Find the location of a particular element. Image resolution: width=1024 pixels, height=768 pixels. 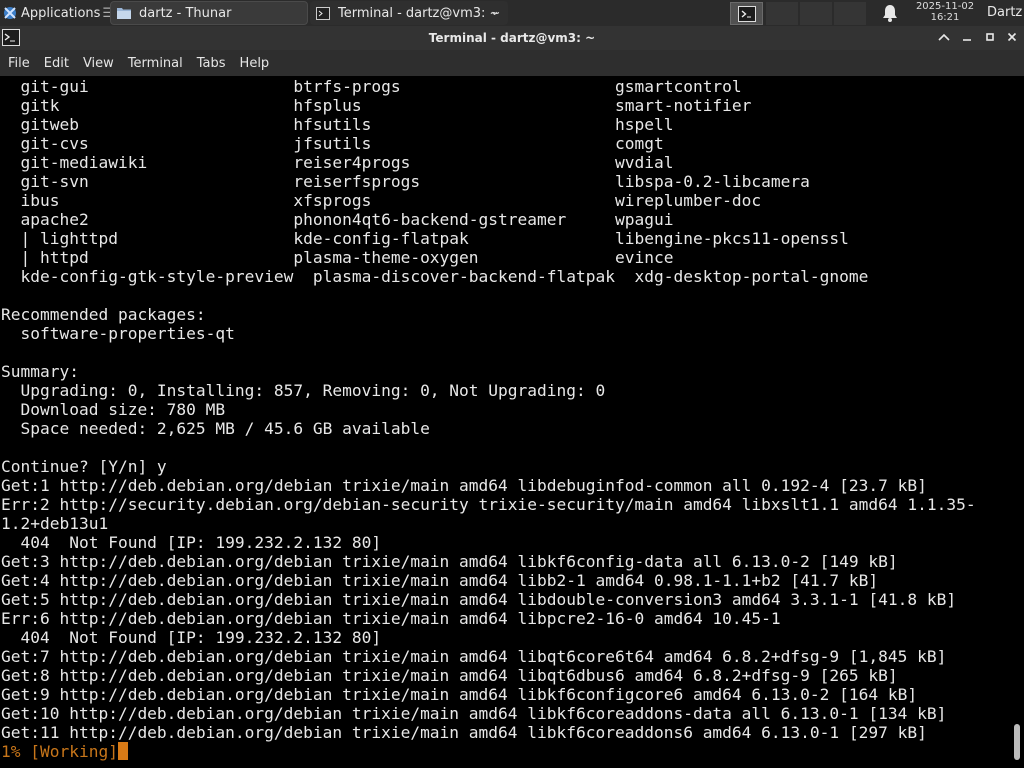

terminal-line: 1.2+deb13u1 is located at coordinates (55, 523).